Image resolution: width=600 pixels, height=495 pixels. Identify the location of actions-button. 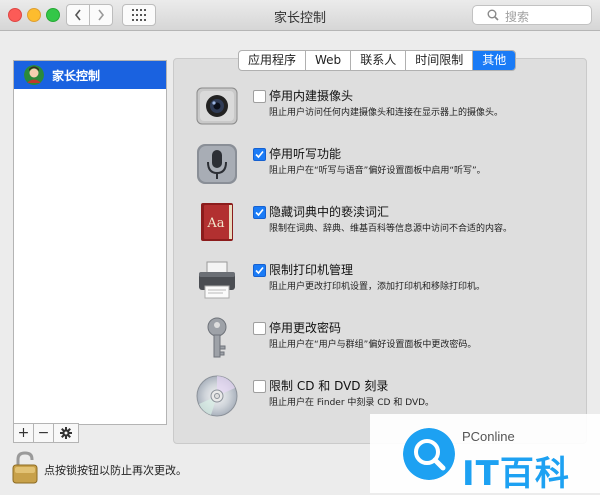
(66, 433).